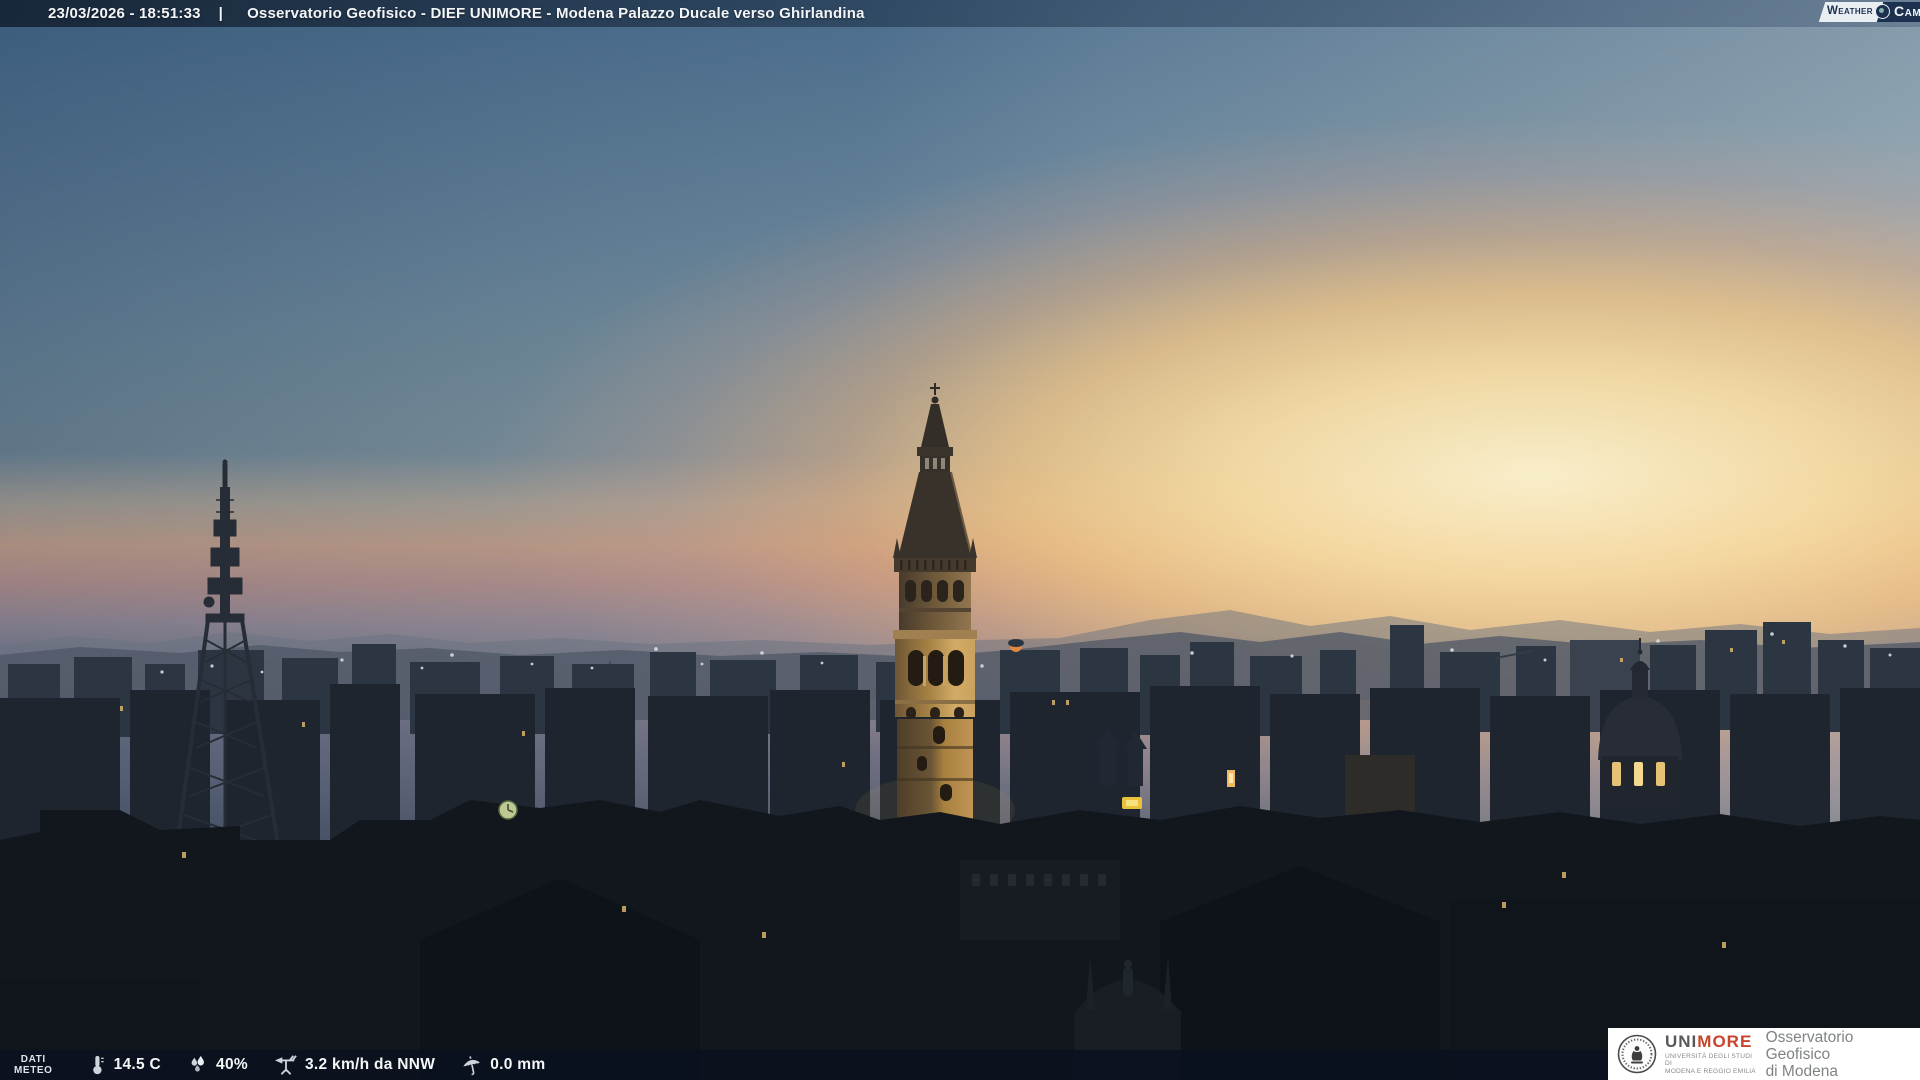 The height and width of the screenshot is (1080, 1920). What do you see at coordinates (518, 1064) in the screenshot?
I see `precipitation-value: 0.0 mm` at bounding box center [518, 1064].